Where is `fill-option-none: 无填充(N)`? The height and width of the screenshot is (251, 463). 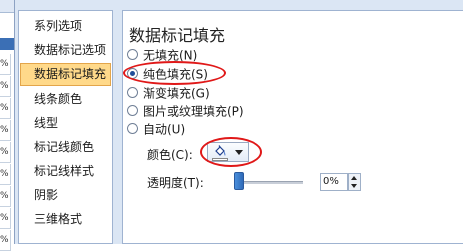 fill-option-none: 无填充(N) is located at coordinates (162, 55).